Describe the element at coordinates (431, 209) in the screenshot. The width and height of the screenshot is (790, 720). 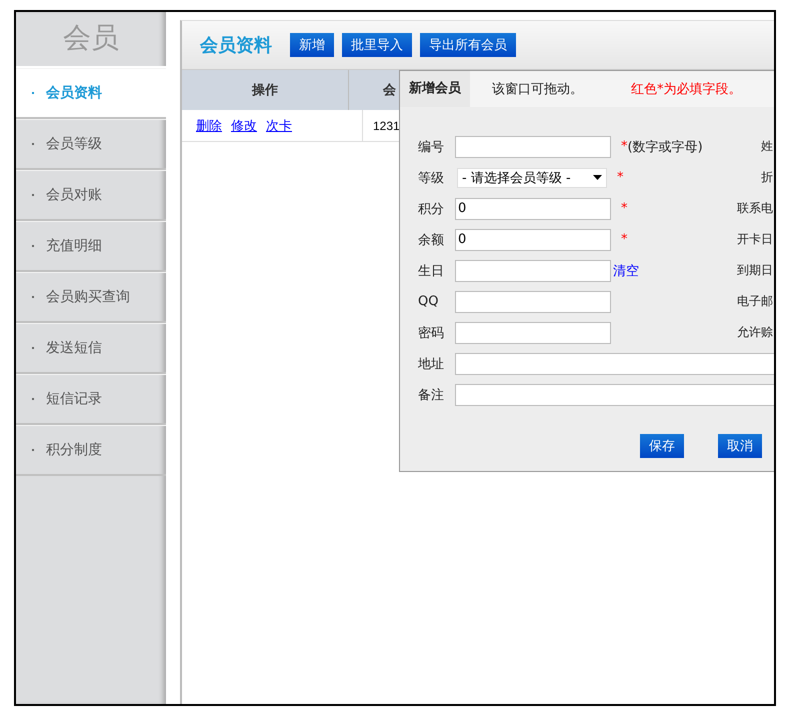
I see `field-label: 积分` at that location.